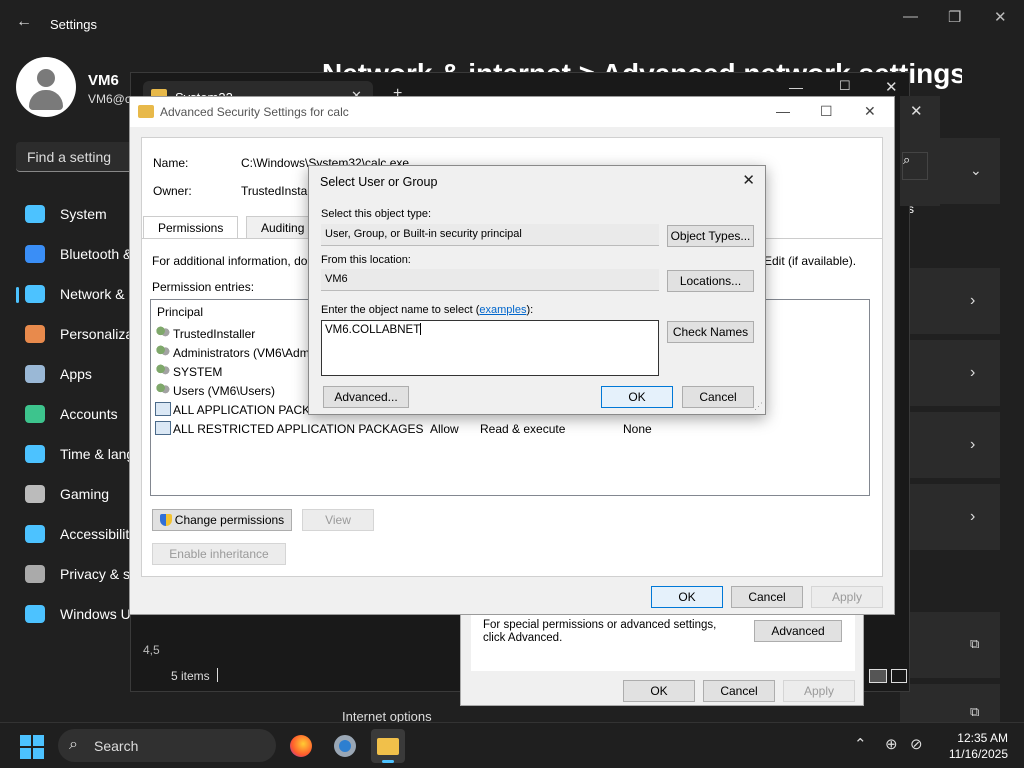 The height and width of the screenshot is (768, 1024). Describe the element at coordinates (180, 312) in the screenshot. I see `column-principal: Principal` at that location.